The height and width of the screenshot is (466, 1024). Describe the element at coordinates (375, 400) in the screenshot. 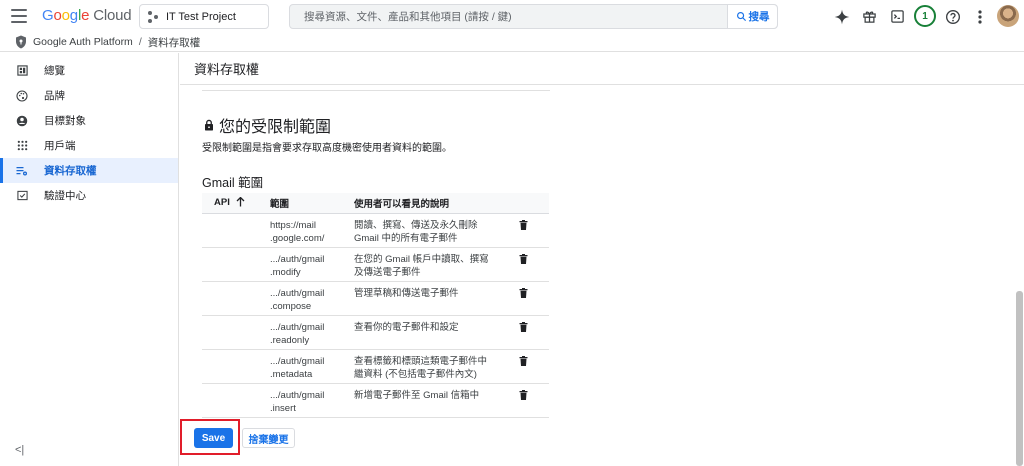

I see `table-row: .../auth/gmail .insert 新增電子郵件至 Gmail 信箱中` at that location.